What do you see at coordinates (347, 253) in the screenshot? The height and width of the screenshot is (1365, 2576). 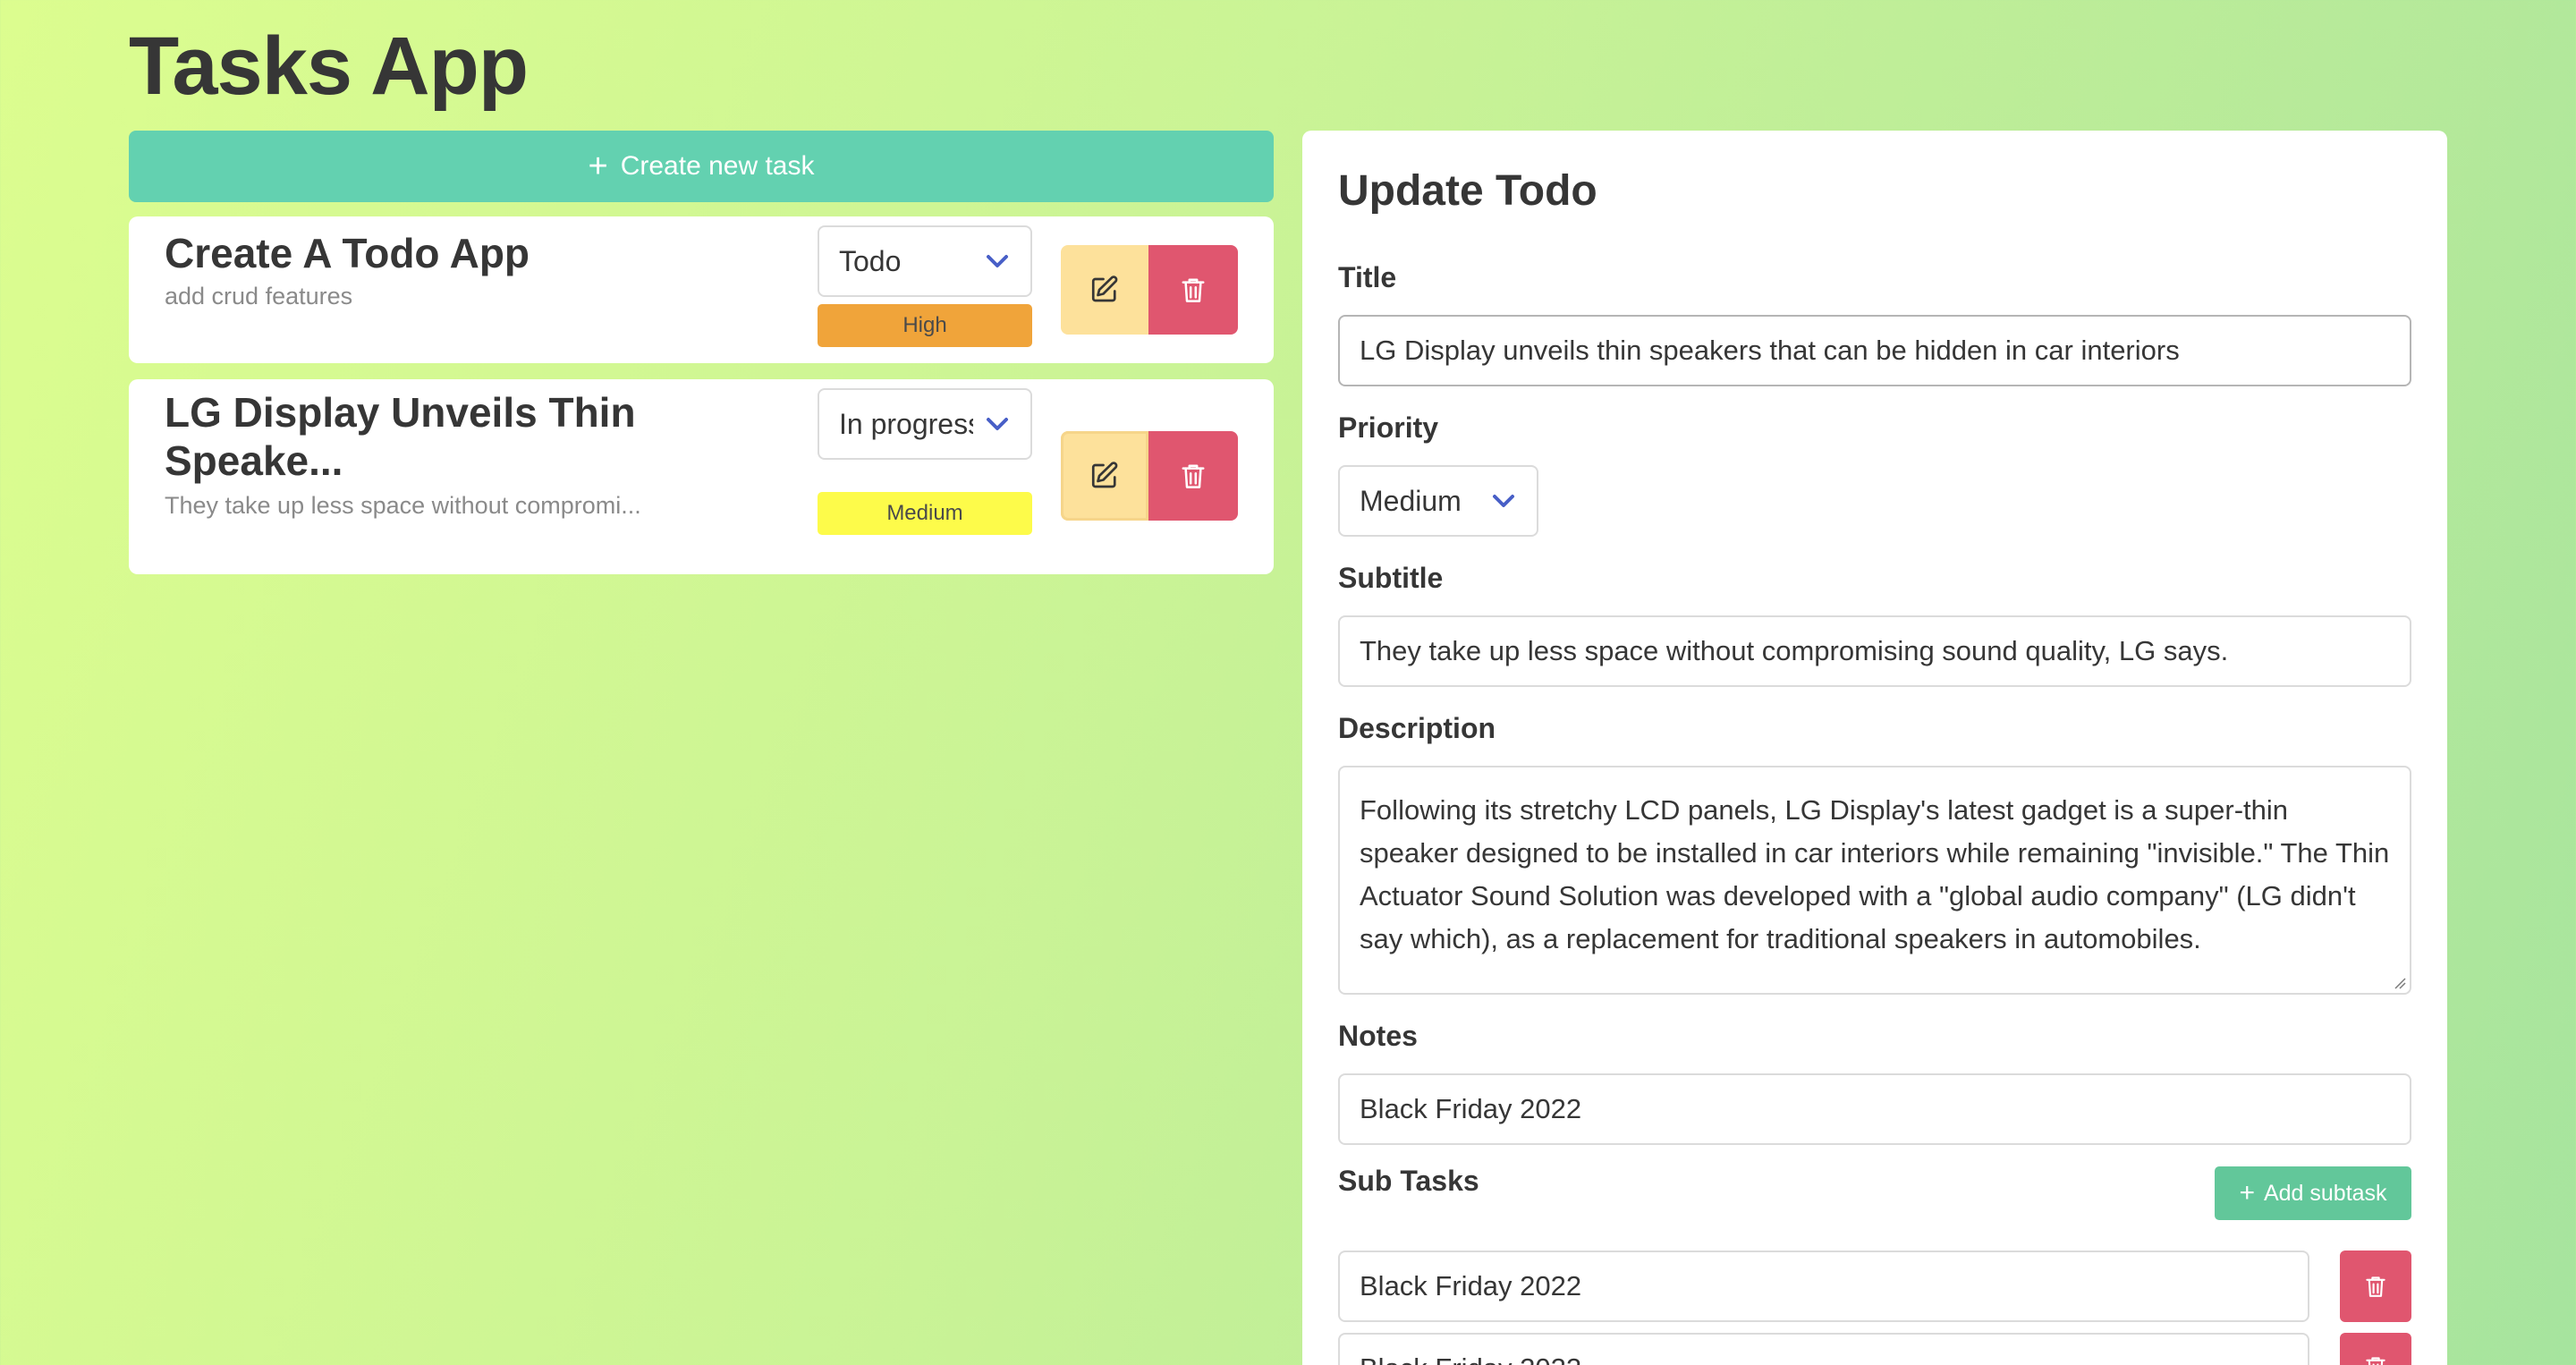 I see `task-title: Create A Todo App` at bounding box center [347, 253].